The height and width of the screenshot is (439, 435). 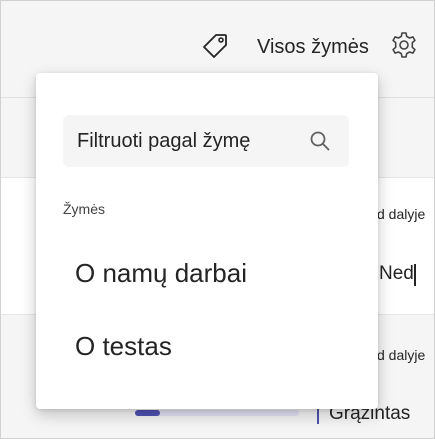 I want to click on tag-item: O testas, so click(x=207, y=346).